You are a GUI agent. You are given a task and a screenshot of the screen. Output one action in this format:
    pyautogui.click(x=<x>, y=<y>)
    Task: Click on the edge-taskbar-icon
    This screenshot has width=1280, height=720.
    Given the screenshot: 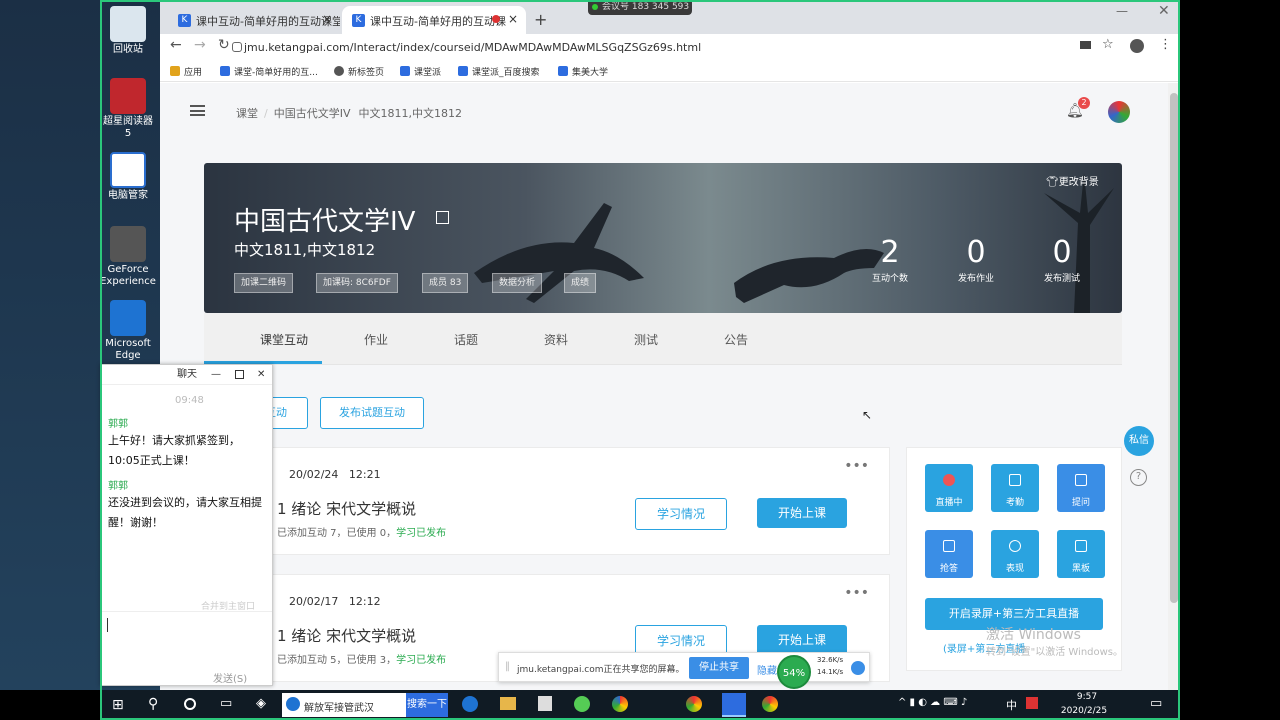 What is the action you would take?
    pyautogui.click(x=470, y=704)
    